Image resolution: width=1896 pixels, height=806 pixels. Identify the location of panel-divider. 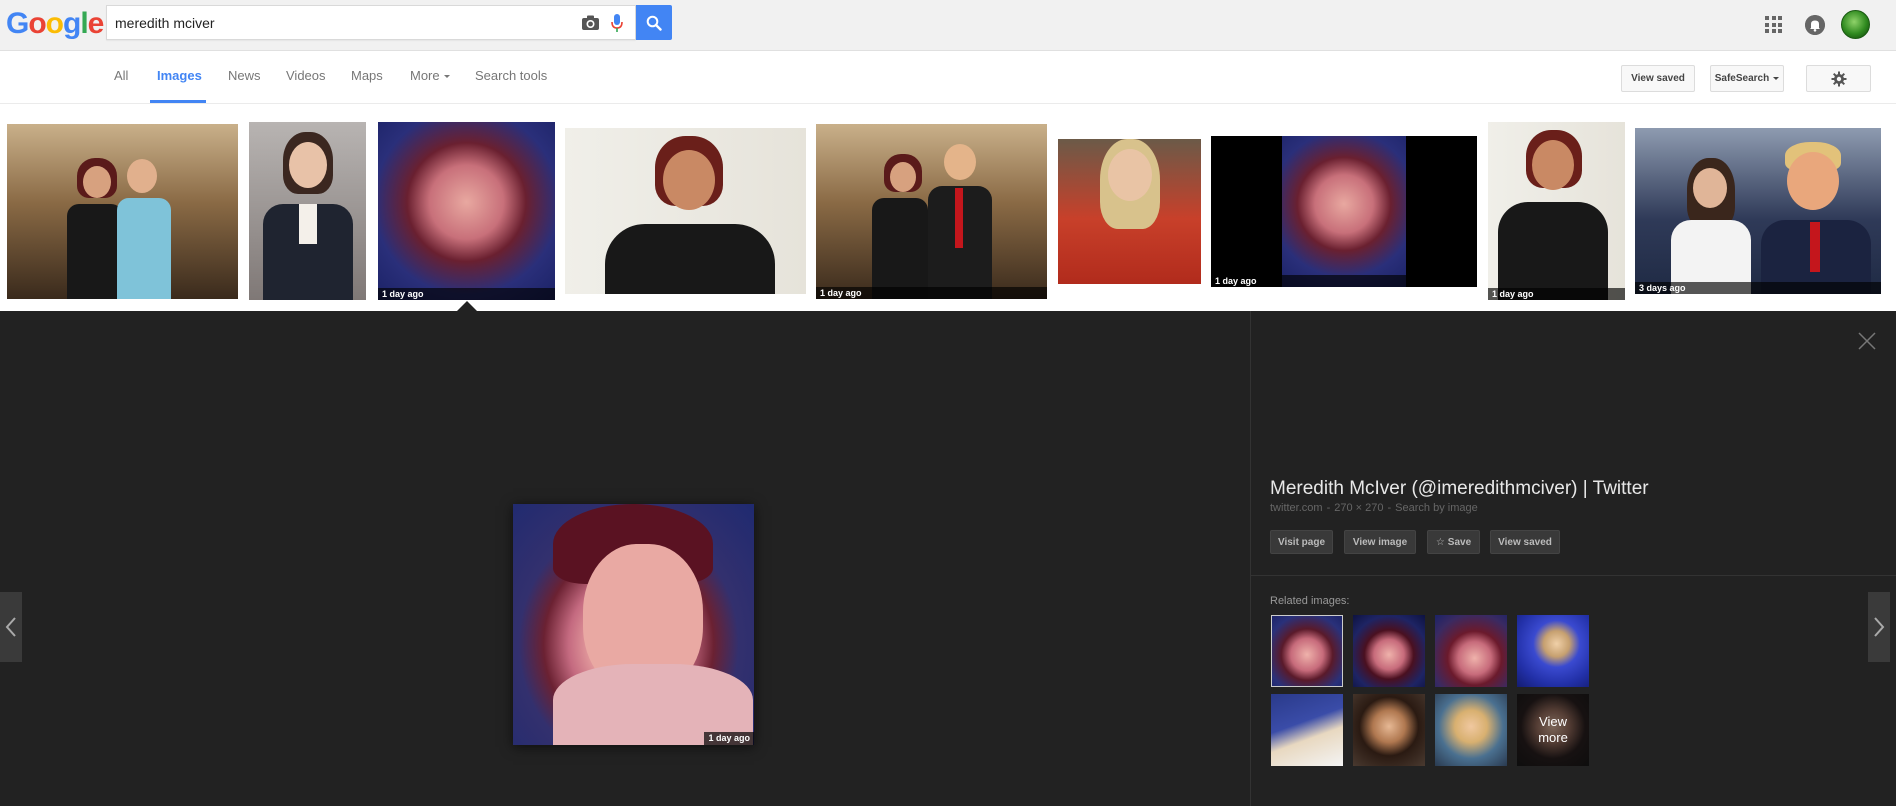
(1573, 575).